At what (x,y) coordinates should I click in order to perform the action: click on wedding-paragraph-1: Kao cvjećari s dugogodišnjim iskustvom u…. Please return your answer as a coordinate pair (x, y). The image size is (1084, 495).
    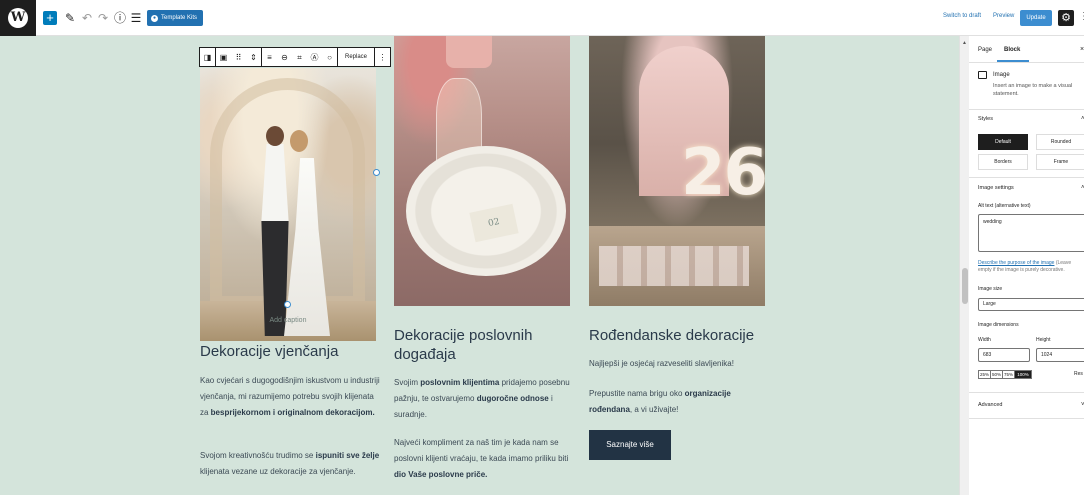
    Looking at the image, I should click on (291, 397).